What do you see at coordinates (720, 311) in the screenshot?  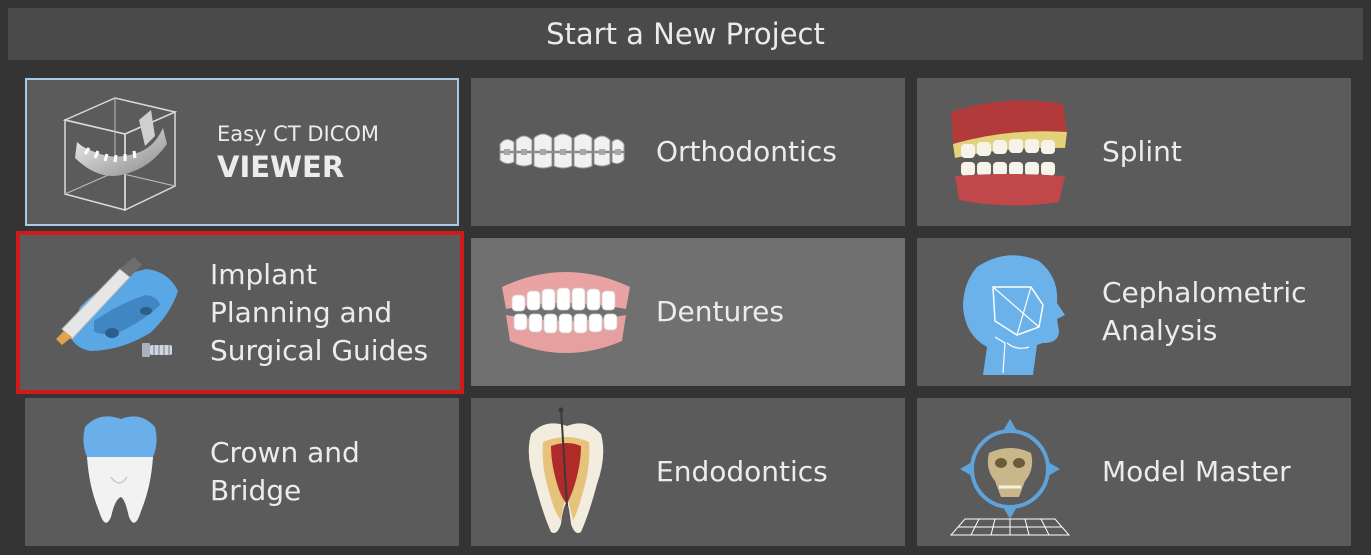 I see `dentures-title: Dentures` at bounding box center [720, 311].